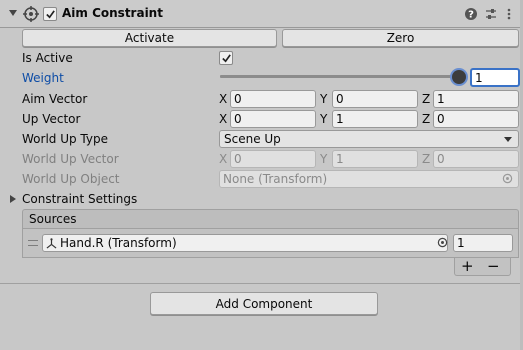 The width and height of the screenshot is (523, 350). I want to click on source-object-field: Hand.R (Transform), so click(245, 243).